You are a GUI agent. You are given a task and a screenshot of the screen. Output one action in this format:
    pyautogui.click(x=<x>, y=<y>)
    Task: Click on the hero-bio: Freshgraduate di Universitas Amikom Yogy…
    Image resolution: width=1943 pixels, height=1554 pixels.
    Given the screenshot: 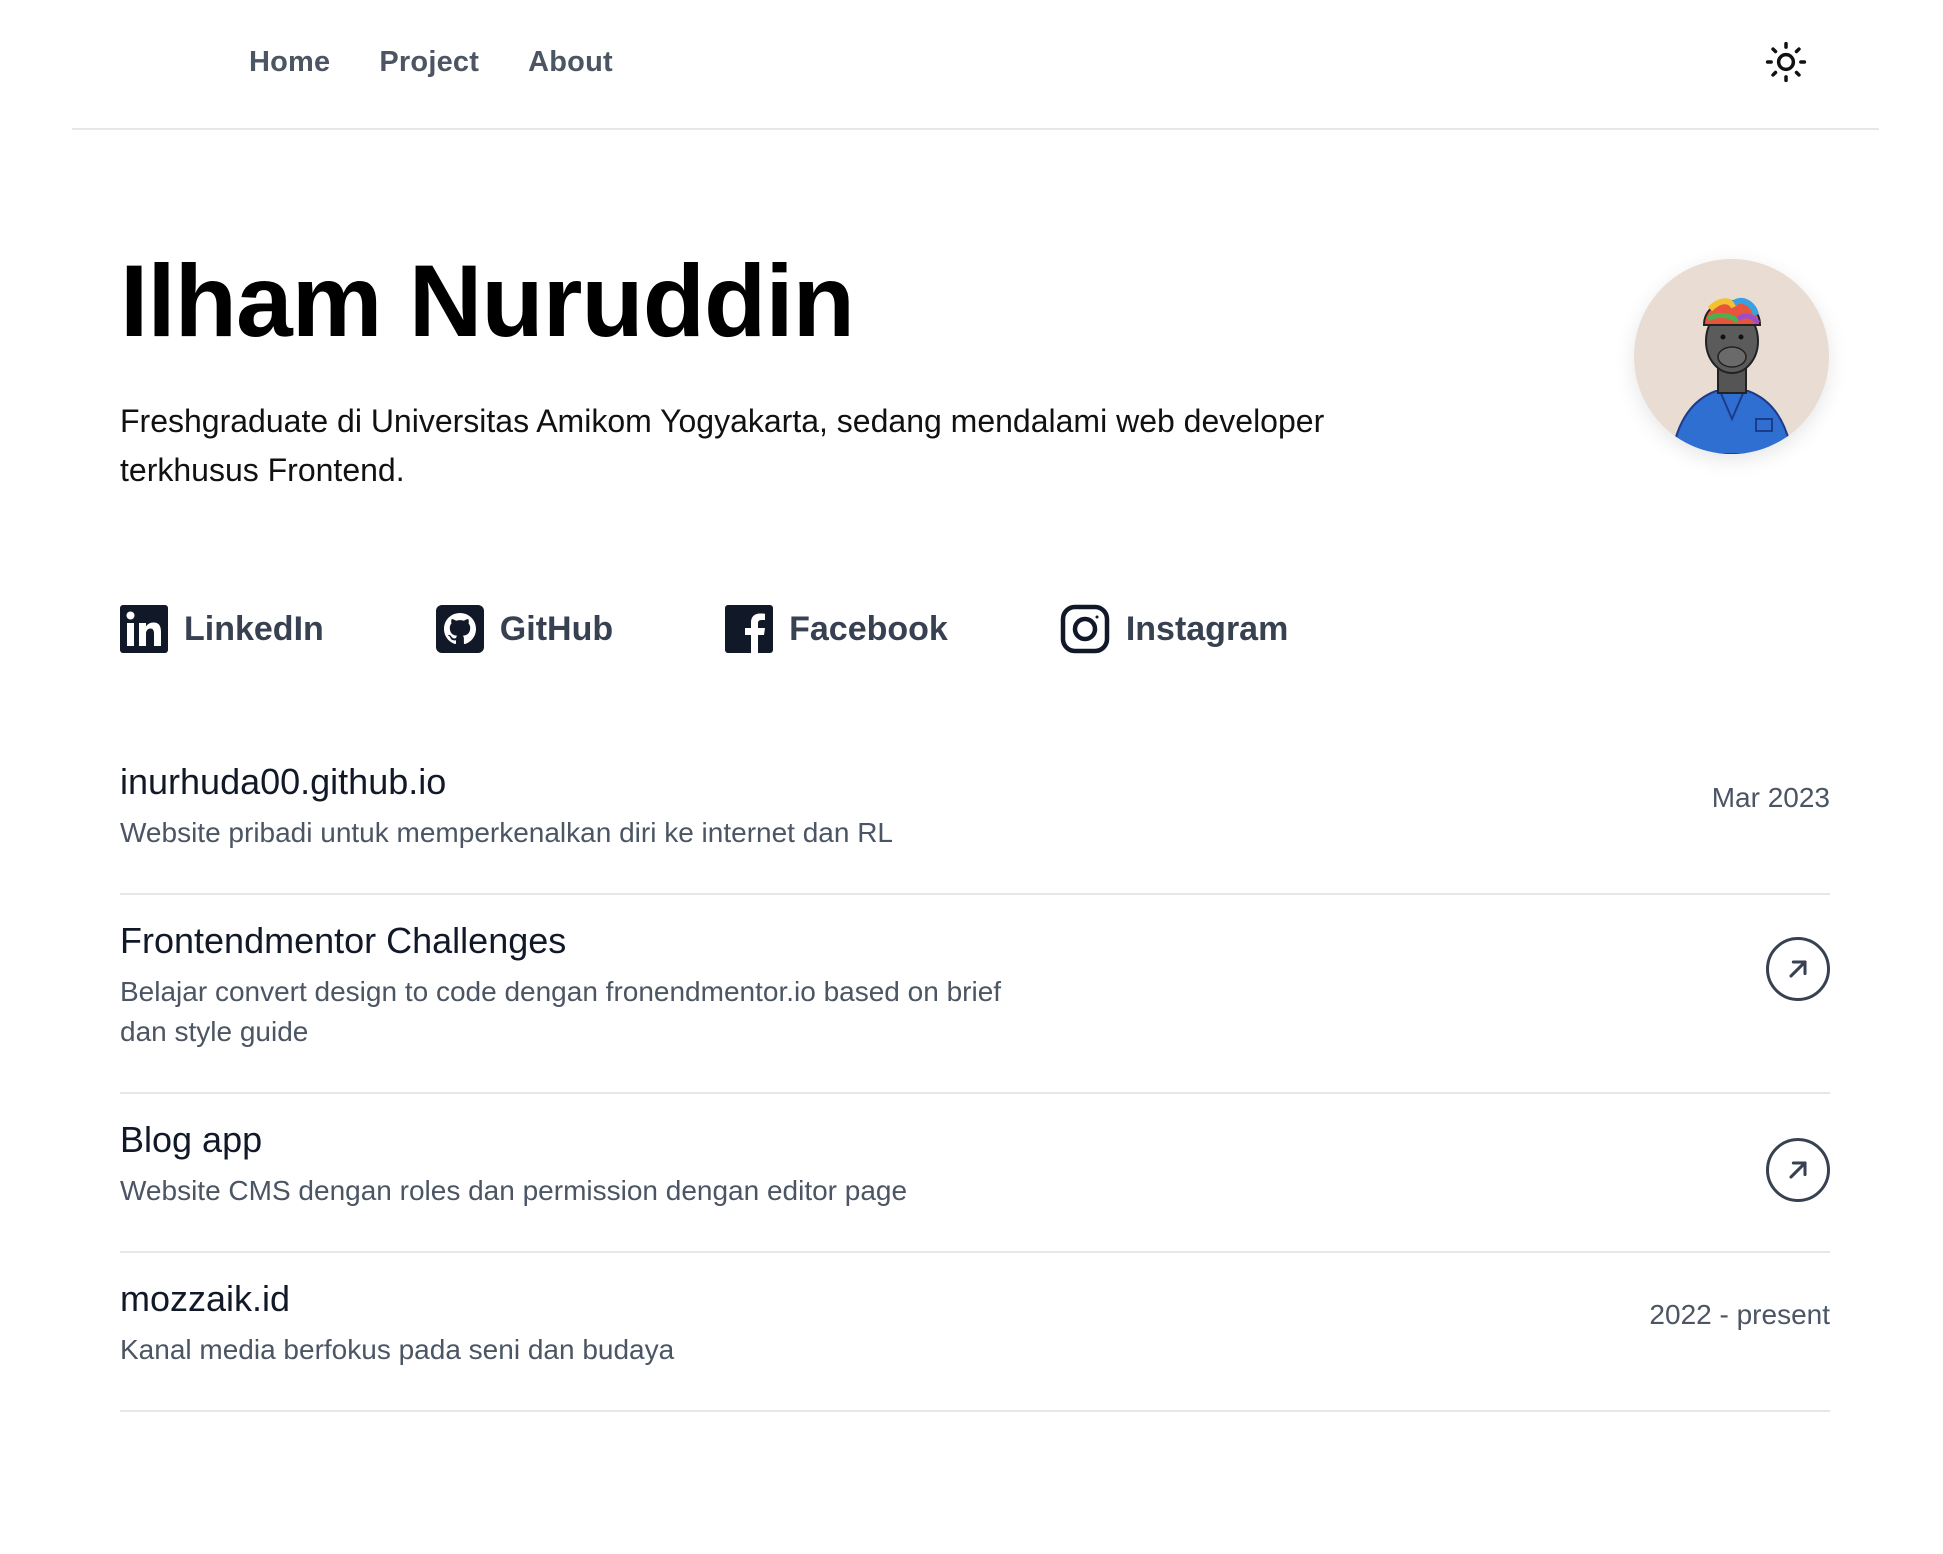 What is the action you would take?
    pyautogui.click(x=722, y=446)
    